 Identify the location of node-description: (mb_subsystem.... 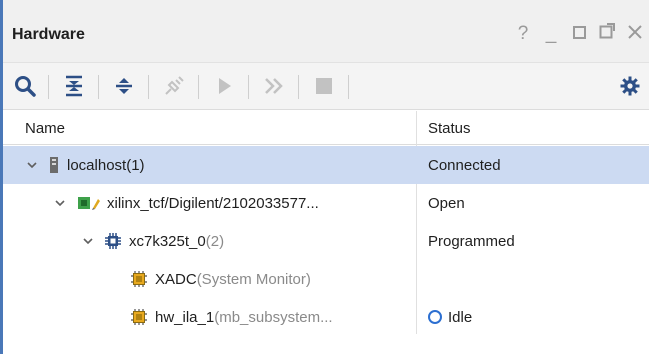
(273, 317).